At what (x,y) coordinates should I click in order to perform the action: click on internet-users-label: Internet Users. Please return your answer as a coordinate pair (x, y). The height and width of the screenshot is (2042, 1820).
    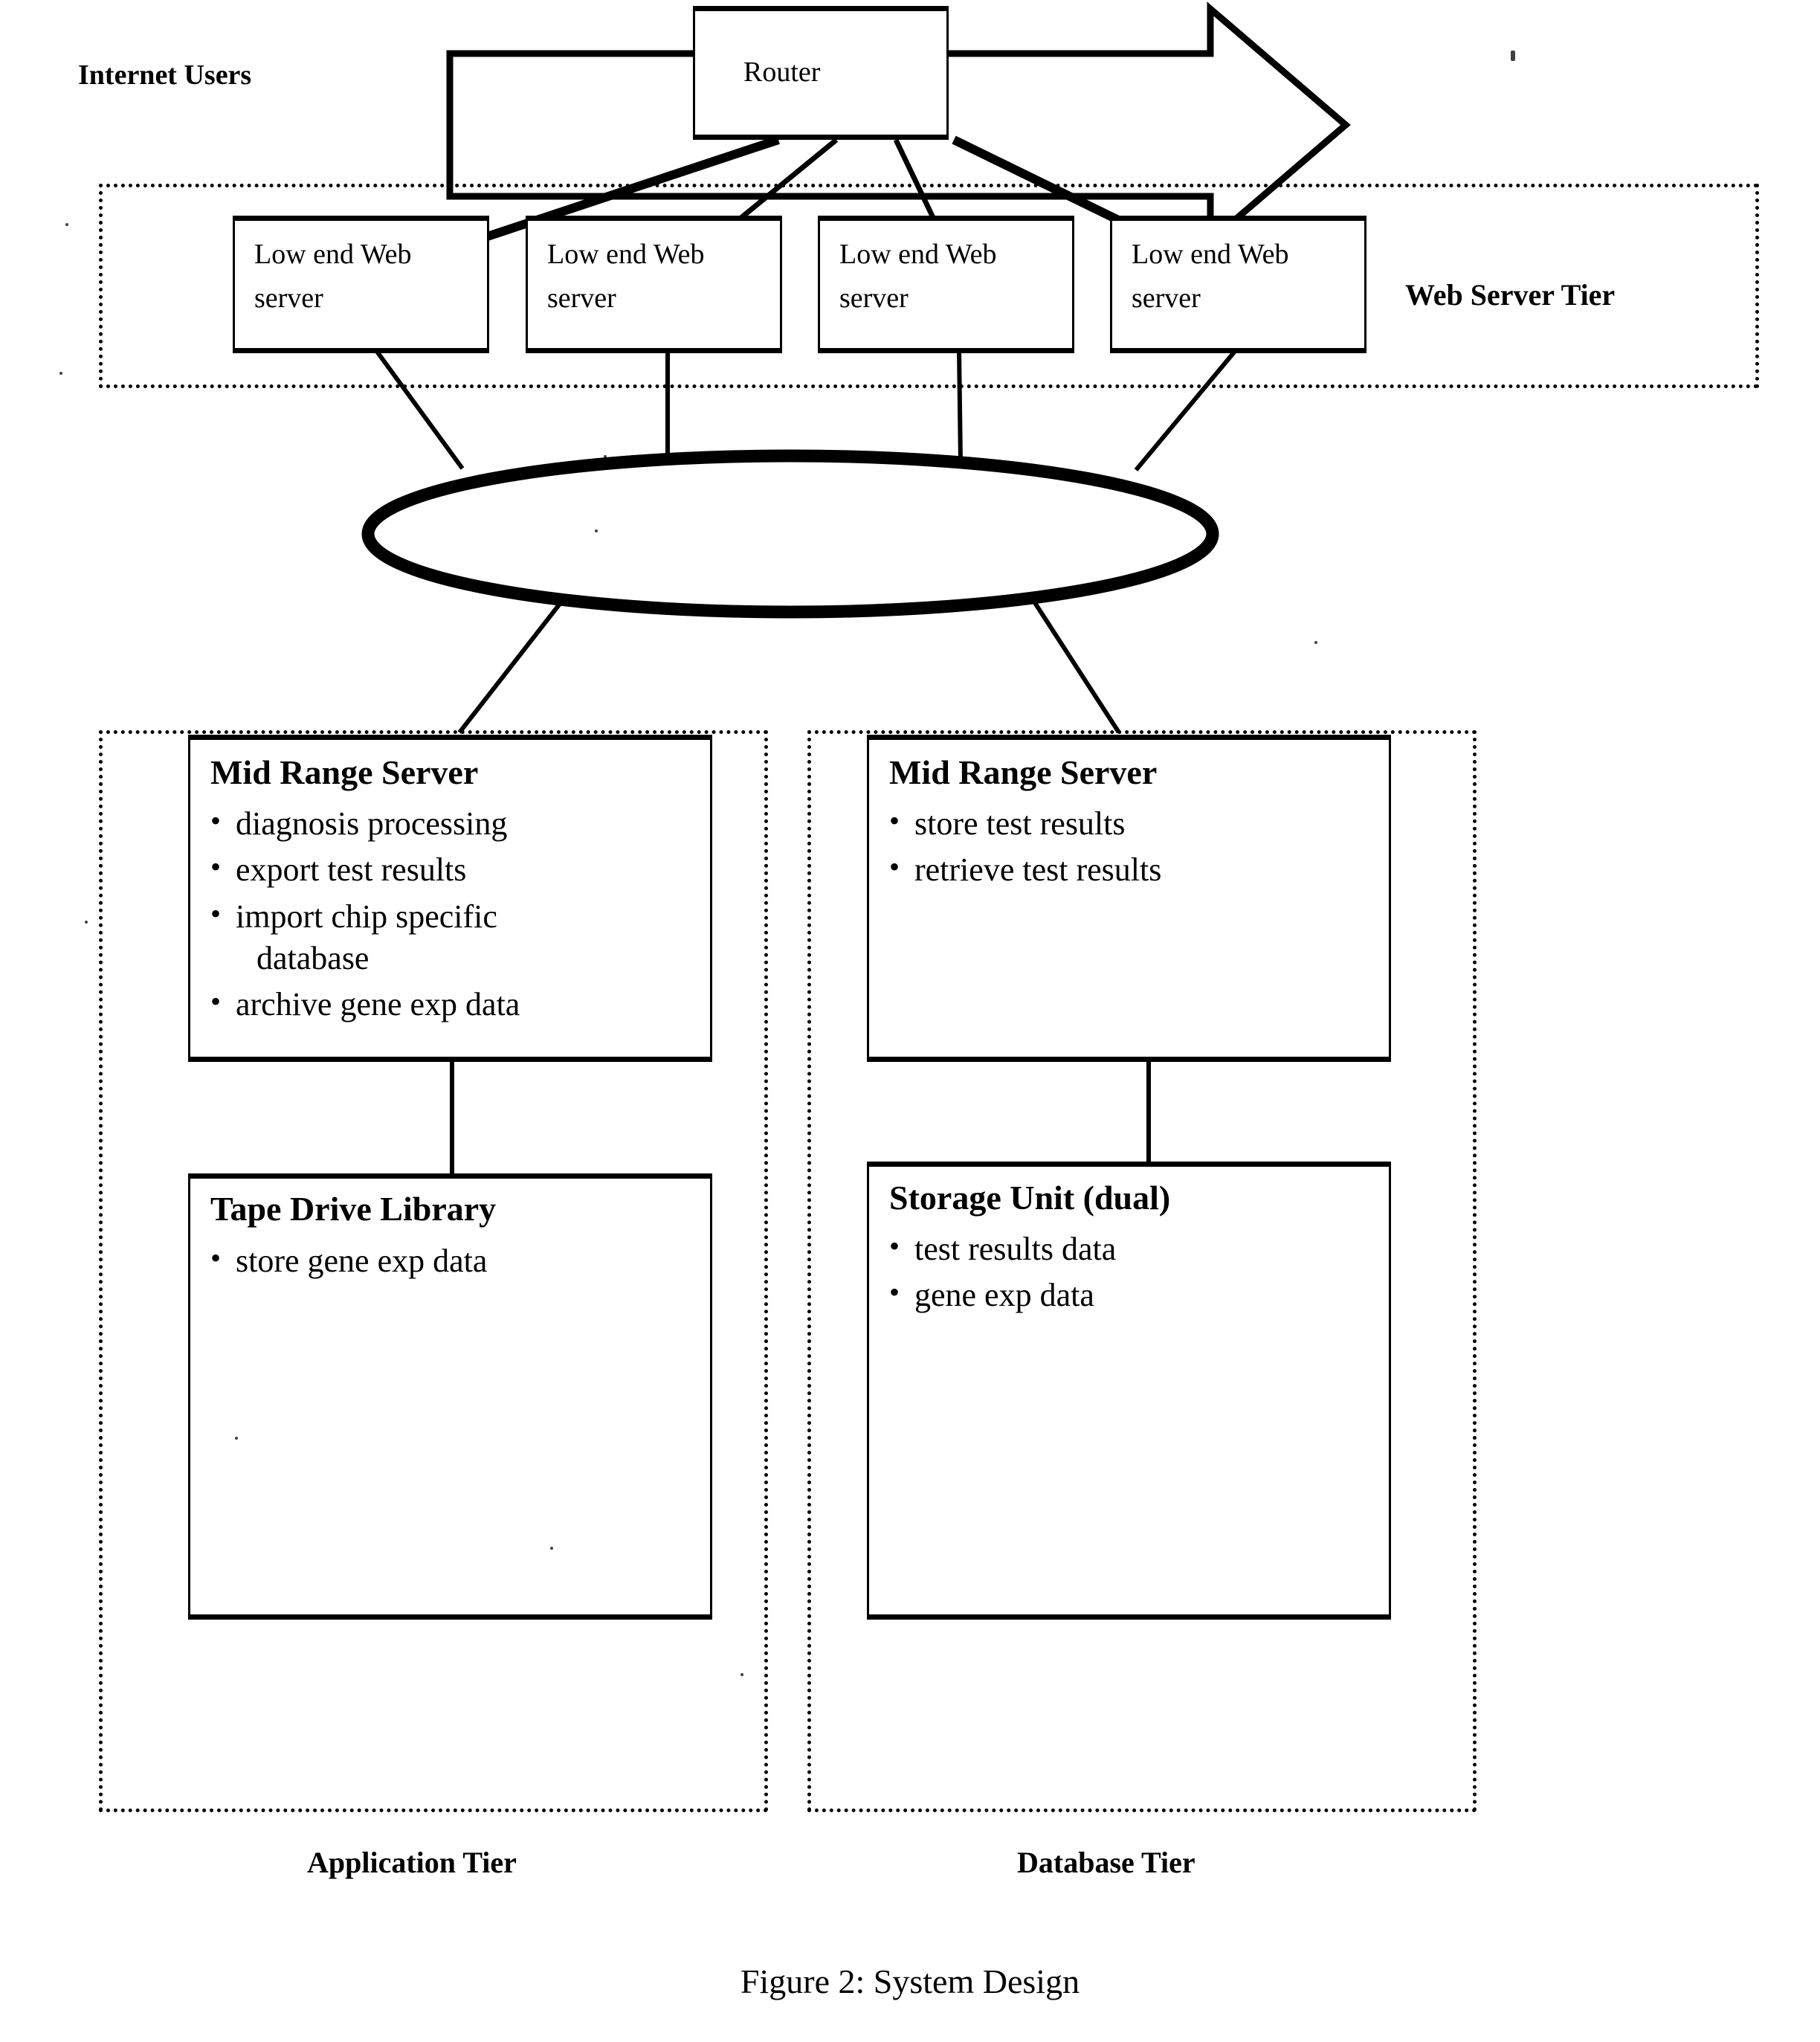
    Looking at the image, I should click on (165, 75).